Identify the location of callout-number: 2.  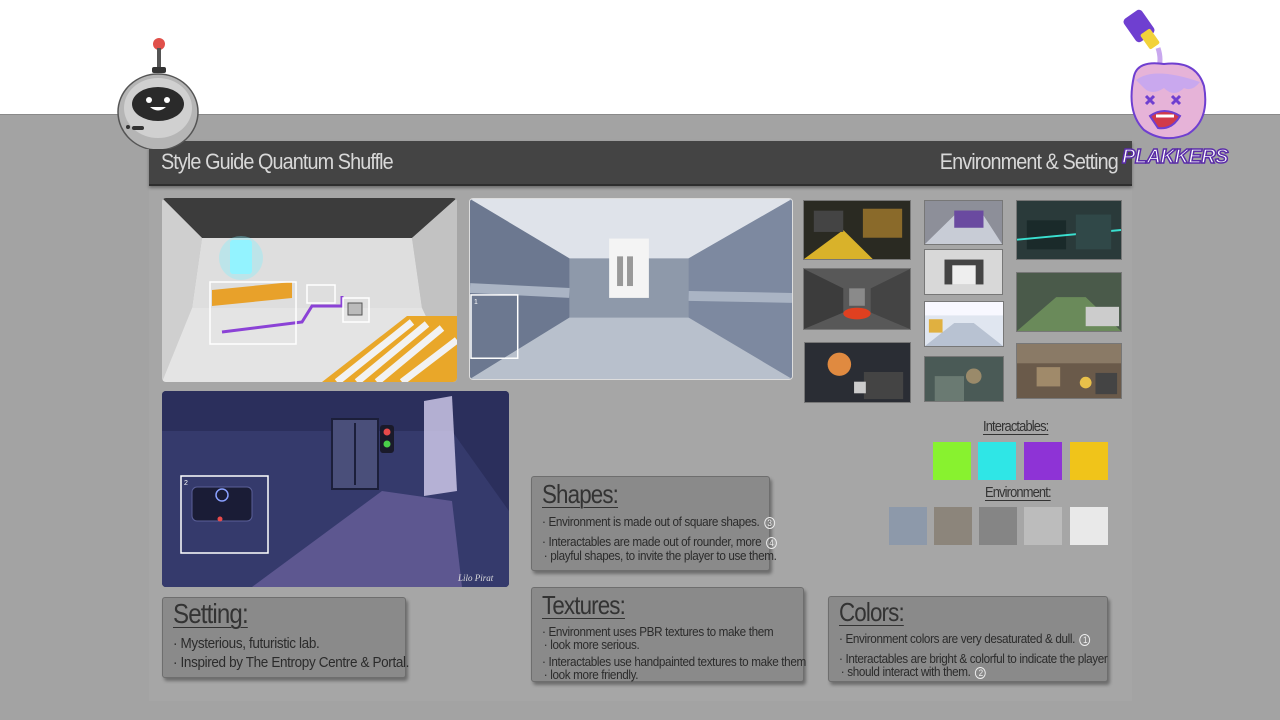
(186, 483).